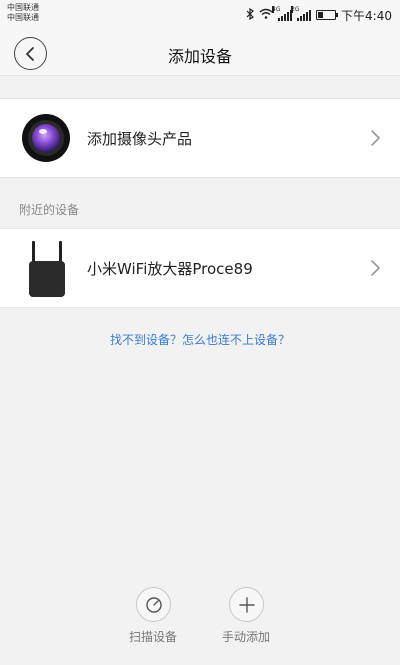 The image size is (400, 665). I want to click on add-camera-label: 添加摄像头产品, so click(140, 139).